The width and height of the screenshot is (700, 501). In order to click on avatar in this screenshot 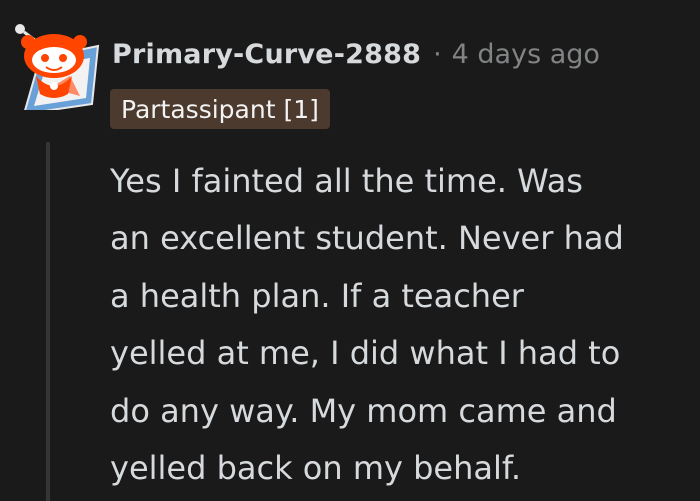, I will do `click(56, 64)`.